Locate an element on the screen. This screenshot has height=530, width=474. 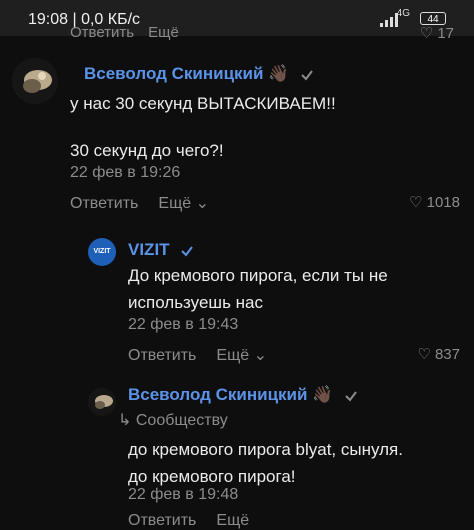
comment-actions: Ответить Ещё is located at coordinates (188, 521).